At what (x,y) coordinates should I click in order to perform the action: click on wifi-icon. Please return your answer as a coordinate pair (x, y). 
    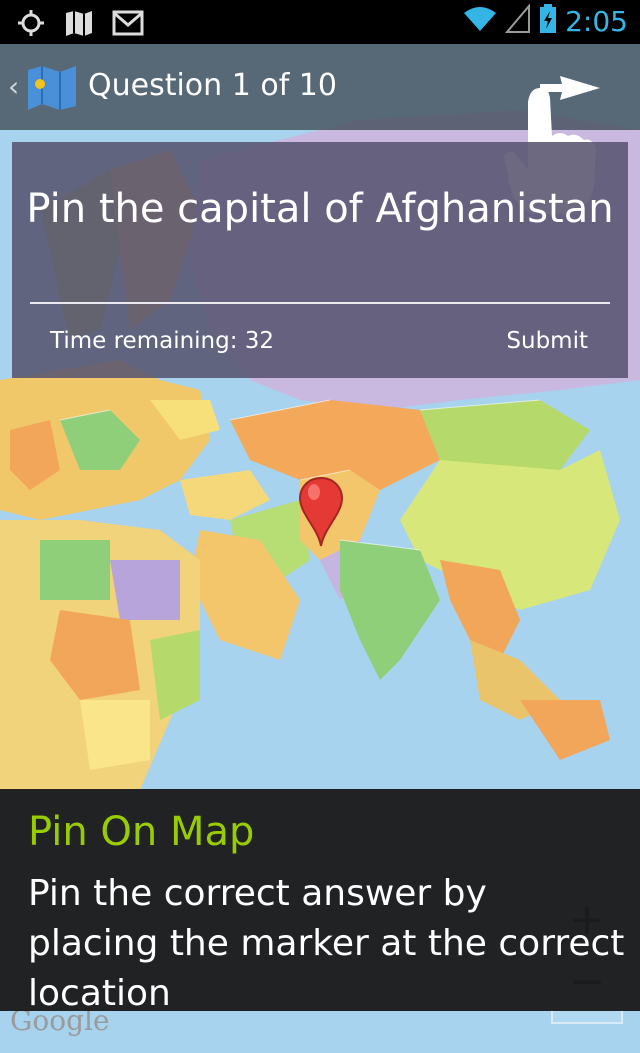
    Looking at the image, I should click on (480, 21).